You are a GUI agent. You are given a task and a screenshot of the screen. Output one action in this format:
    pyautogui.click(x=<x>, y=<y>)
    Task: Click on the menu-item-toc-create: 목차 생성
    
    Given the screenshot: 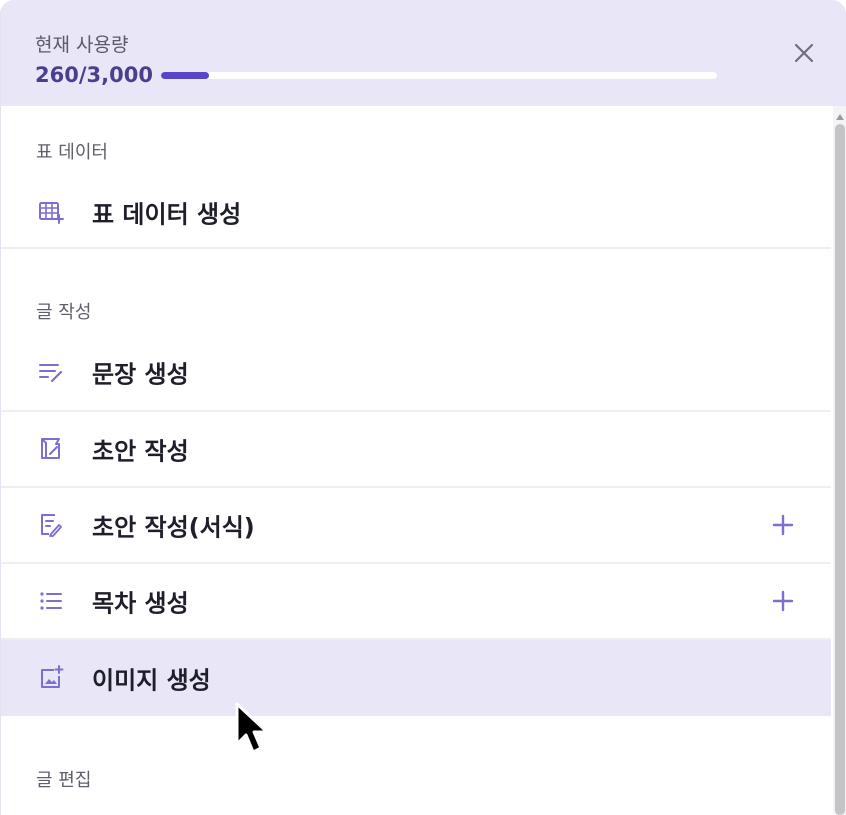 What is the action you would take?
    pyautogui.click(x=416, y=601)
    